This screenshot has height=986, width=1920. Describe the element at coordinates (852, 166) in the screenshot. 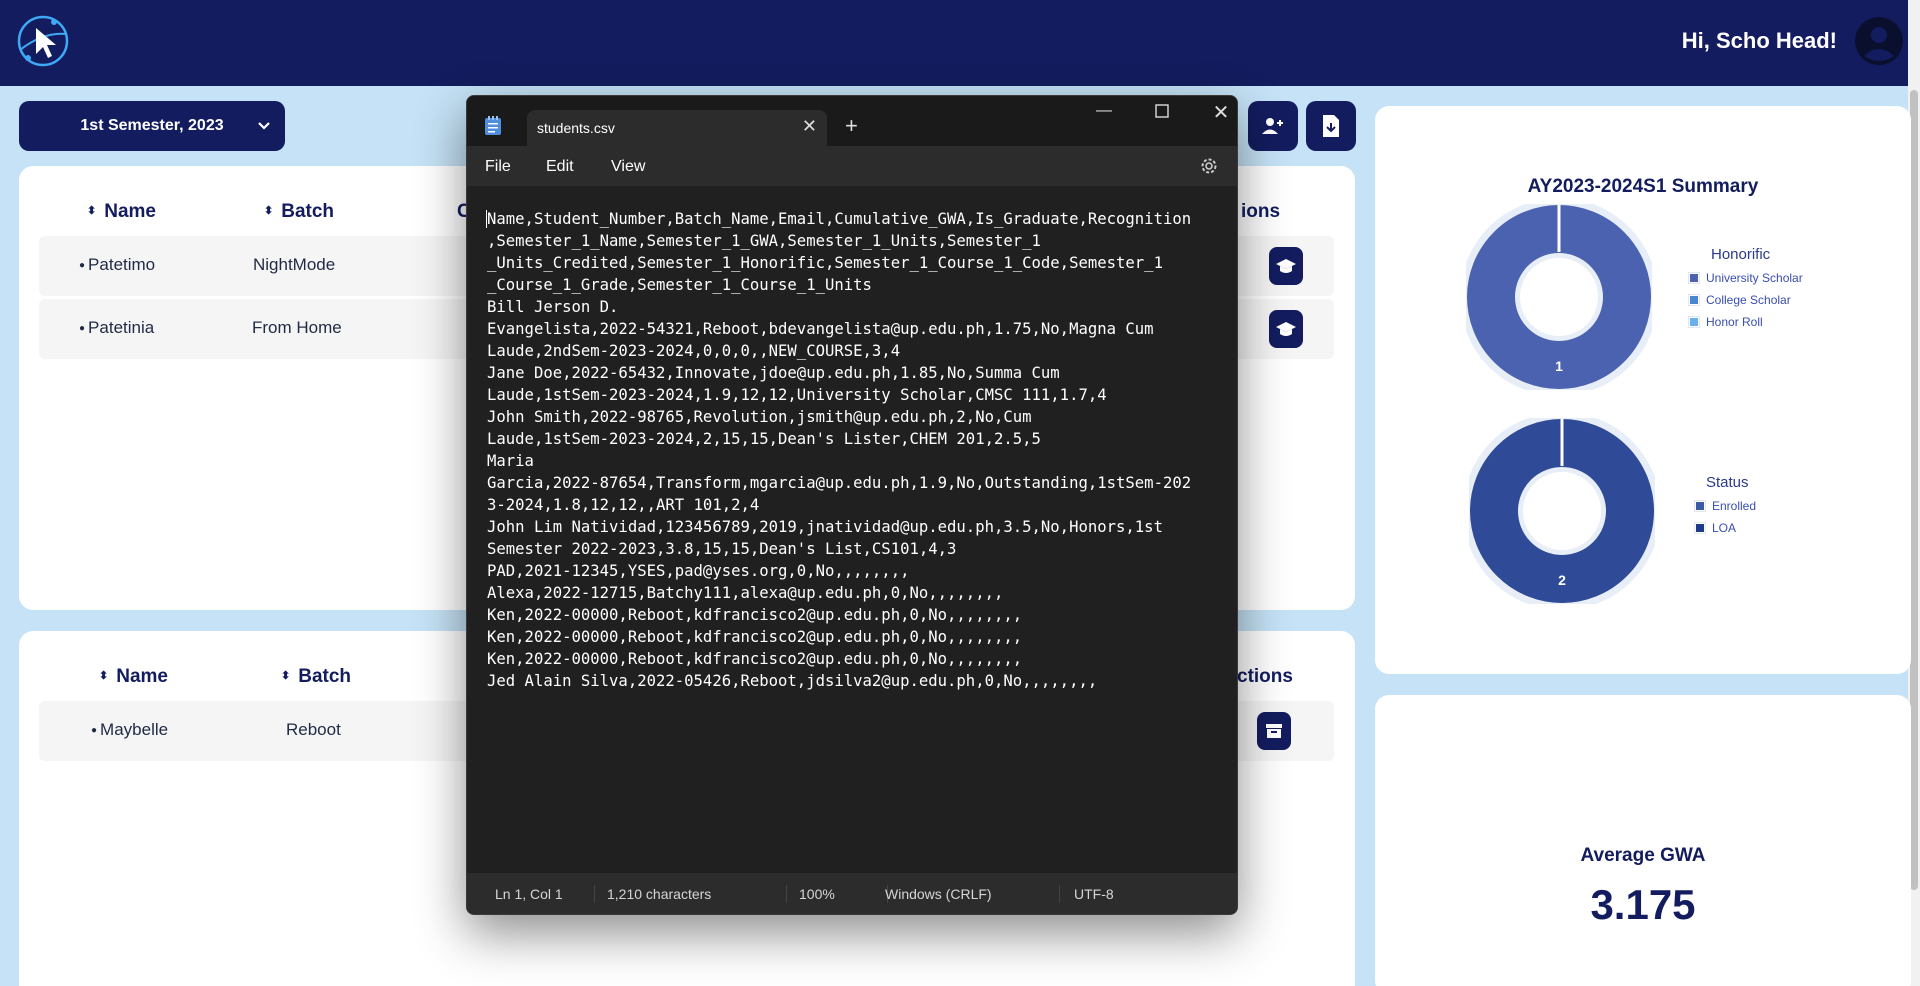

I see `notepad-menubar: File Edit View` at that location.